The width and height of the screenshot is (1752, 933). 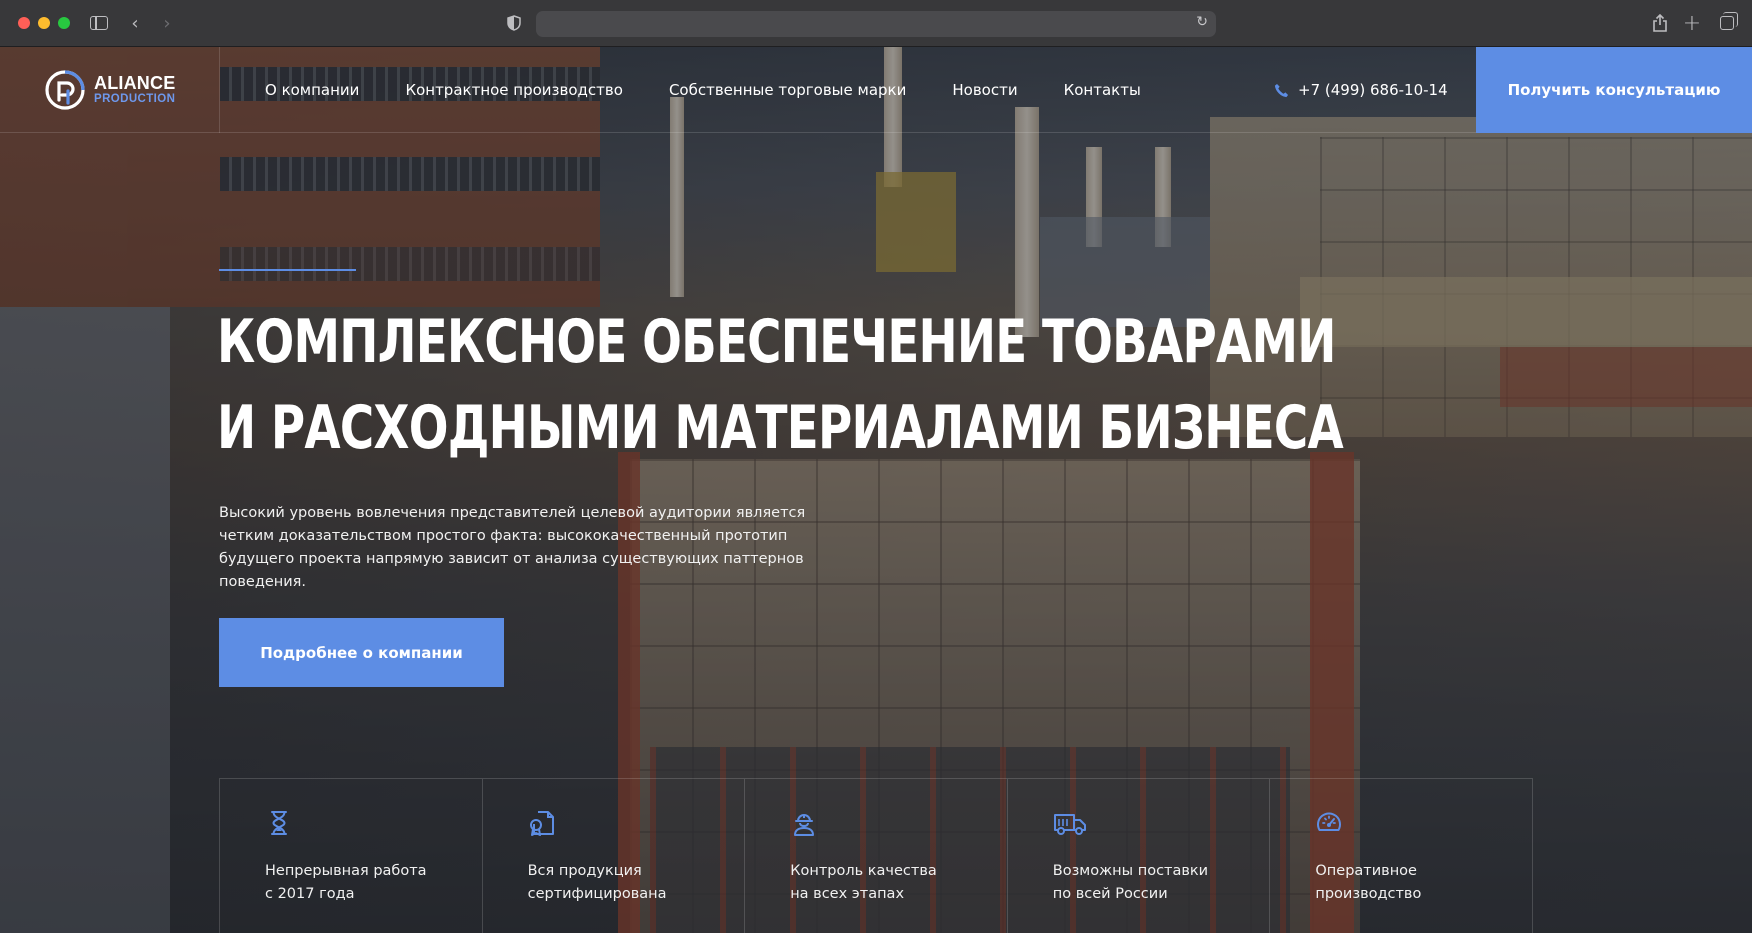 I want to click on hourglass-icon, so click(x=279, y=823).